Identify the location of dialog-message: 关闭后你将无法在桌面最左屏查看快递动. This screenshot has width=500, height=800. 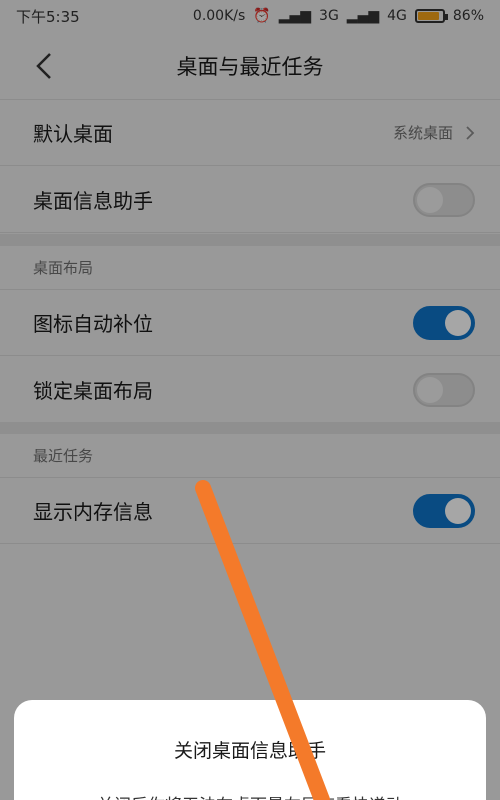
(250, 795).